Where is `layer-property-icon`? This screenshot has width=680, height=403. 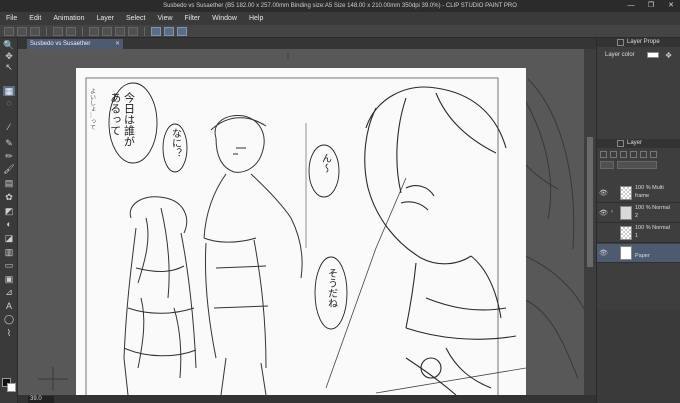 layer-property-icon is located at coordinates (620, 42).